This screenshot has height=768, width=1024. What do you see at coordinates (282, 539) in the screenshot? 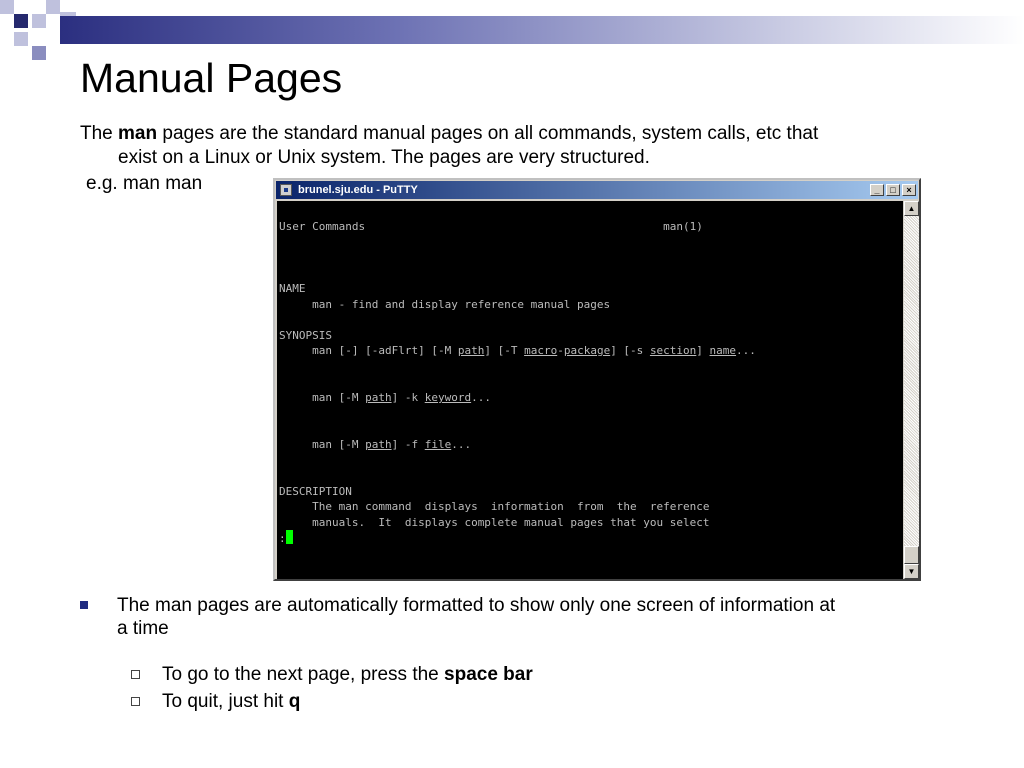
I see `term-prompt: :` at bounding box center [282, 539].